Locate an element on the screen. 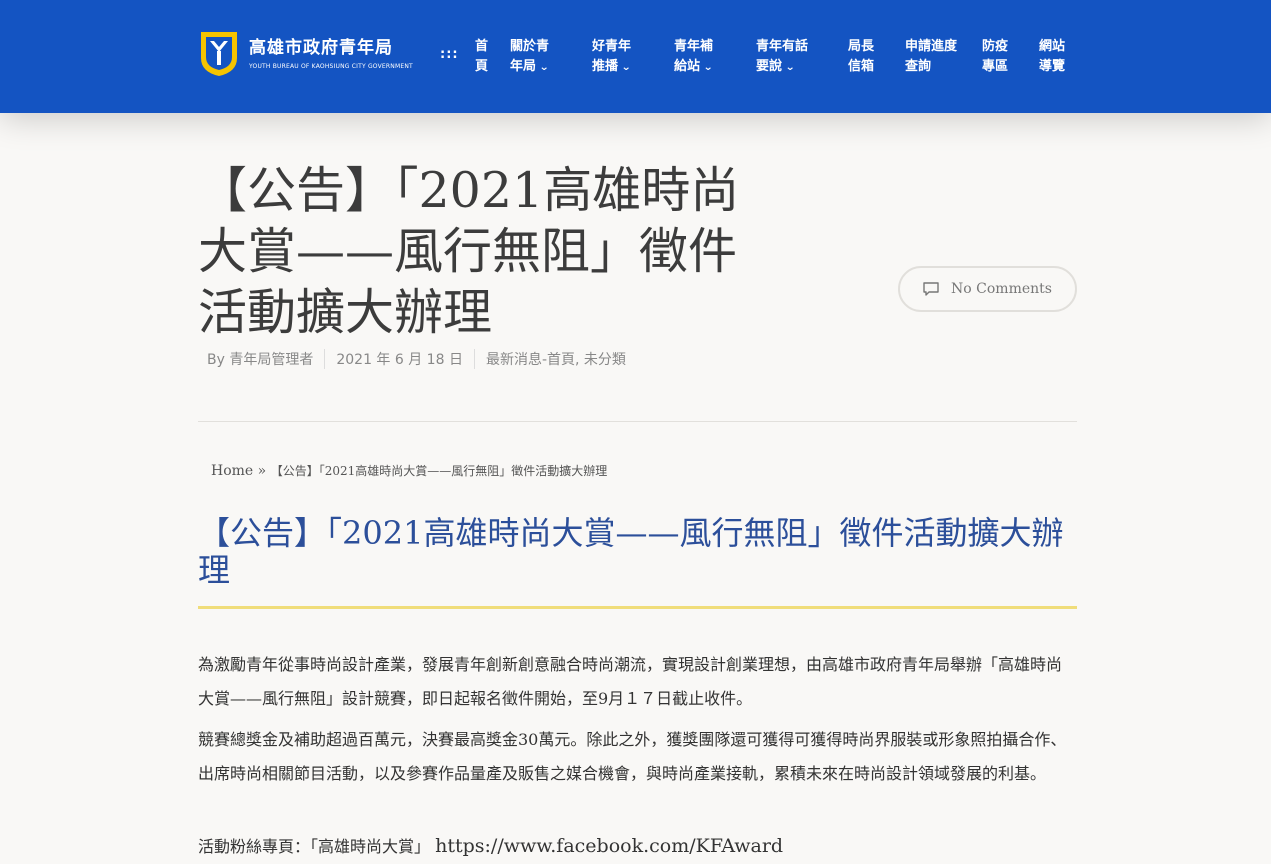  post-meta: By 青年局管理者 2021 年 6 月 18 日 最新消息-首頁, 未分類 is located at coordinates (416, 359).